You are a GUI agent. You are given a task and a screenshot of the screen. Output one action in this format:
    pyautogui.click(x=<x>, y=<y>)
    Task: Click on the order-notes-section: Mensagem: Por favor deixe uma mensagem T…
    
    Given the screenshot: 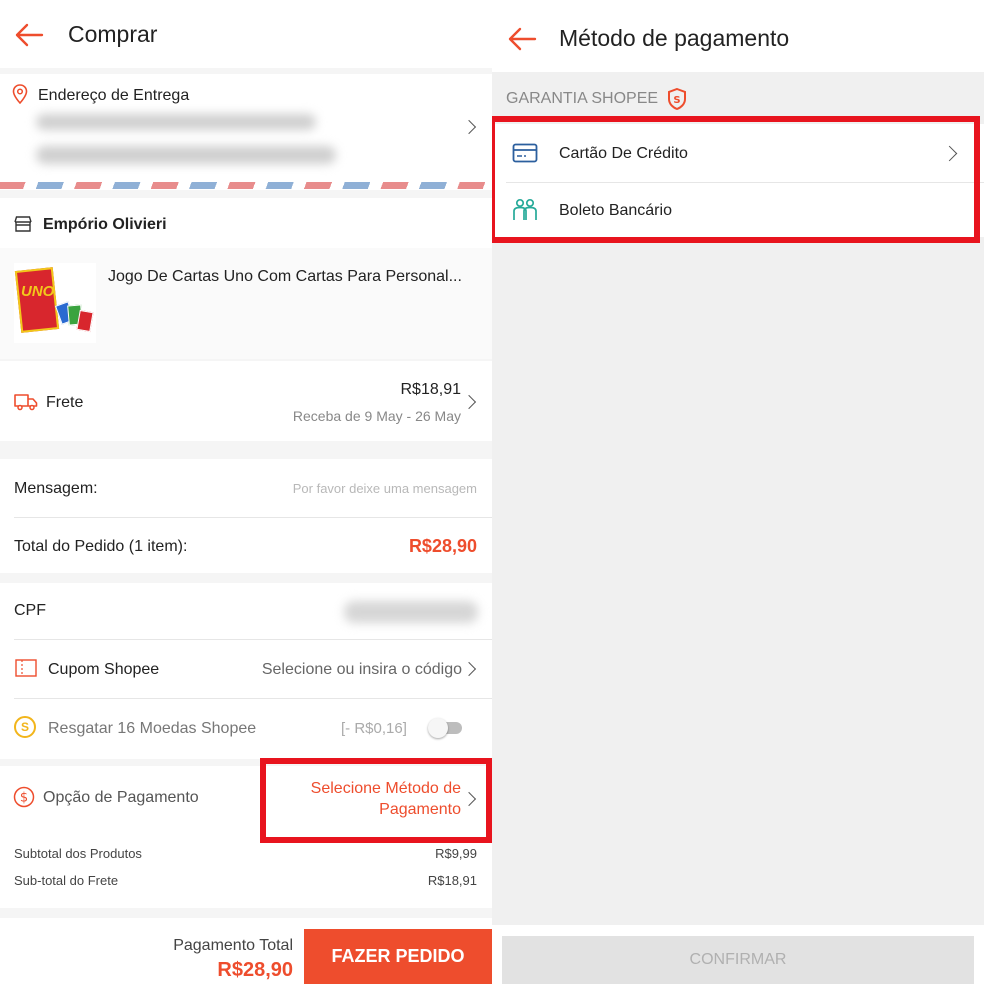 What is the action you would take?
    pyautogui.click(x=246, y=516)
    